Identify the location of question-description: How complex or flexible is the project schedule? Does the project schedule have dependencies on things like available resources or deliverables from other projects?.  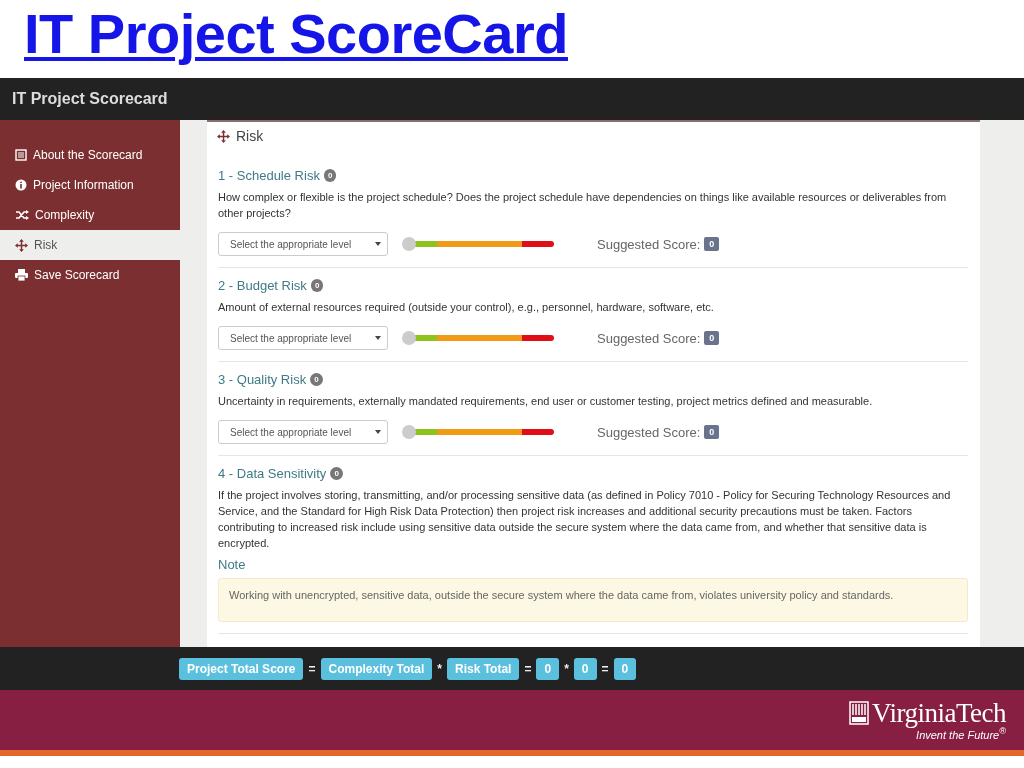
(583, 205).